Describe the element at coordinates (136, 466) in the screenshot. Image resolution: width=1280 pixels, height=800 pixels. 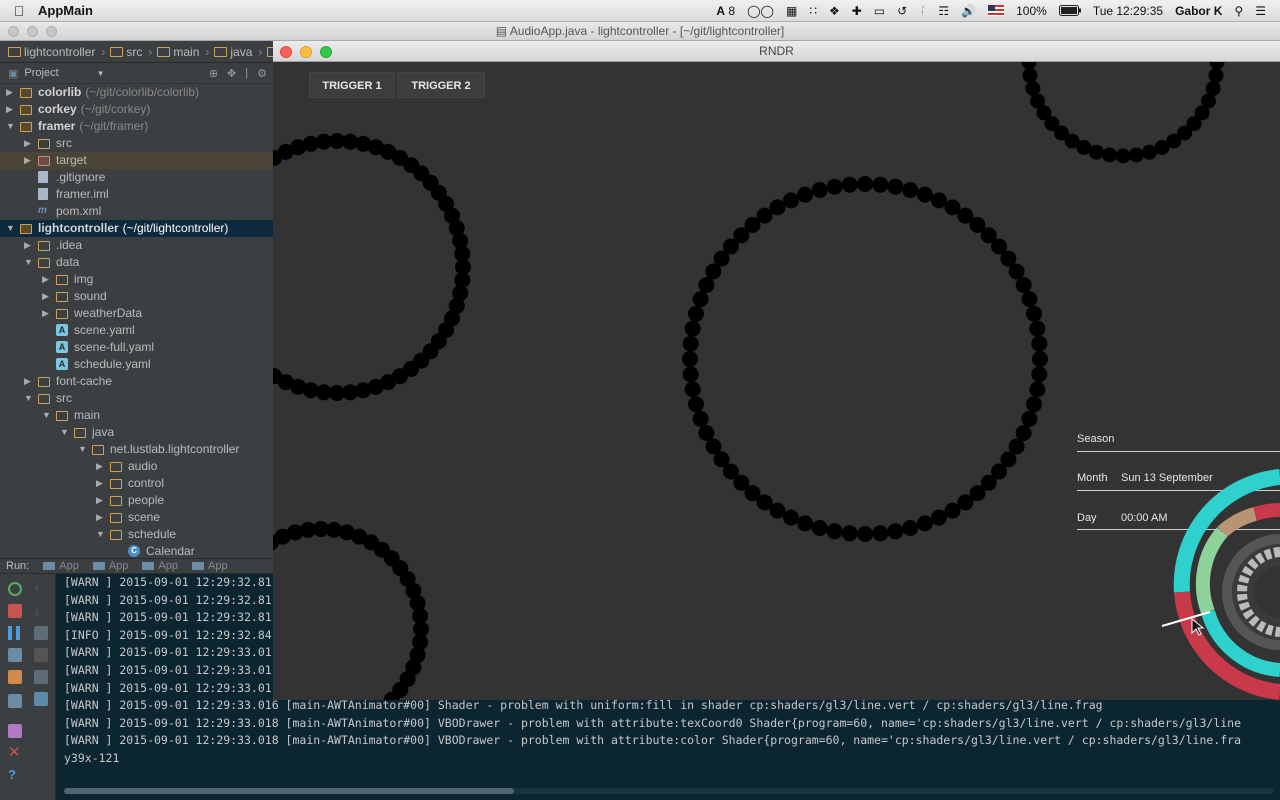
I see `tree-item: ▶ audio` at that location.